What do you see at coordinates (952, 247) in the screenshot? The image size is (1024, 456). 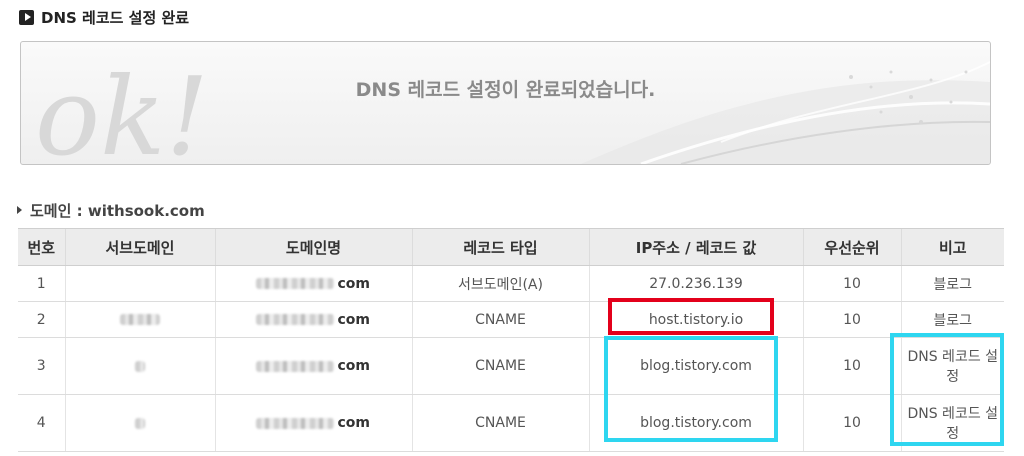 I see `column-header: 비고` at bounding box center [952, 247].